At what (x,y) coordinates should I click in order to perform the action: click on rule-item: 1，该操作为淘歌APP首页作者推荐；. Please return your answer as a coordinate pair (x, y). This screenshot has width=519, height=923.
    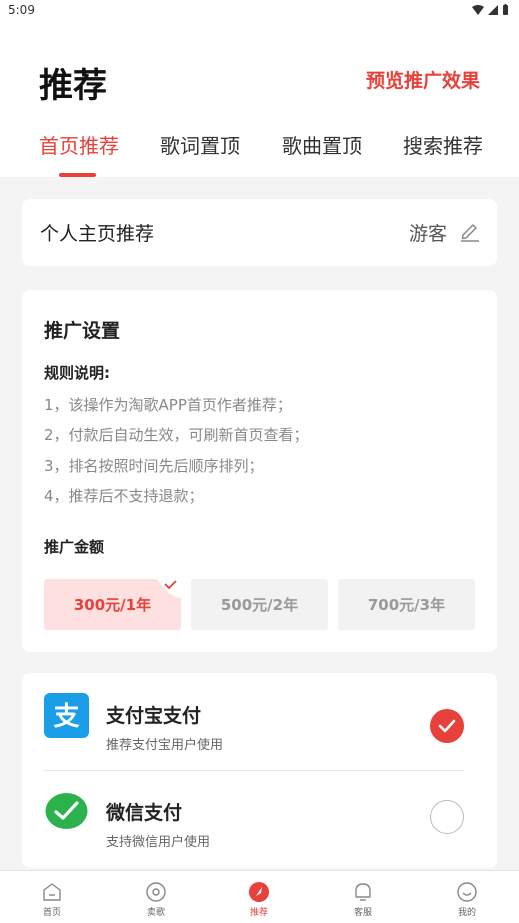
    Looking at the image, I should click on (168, 405).